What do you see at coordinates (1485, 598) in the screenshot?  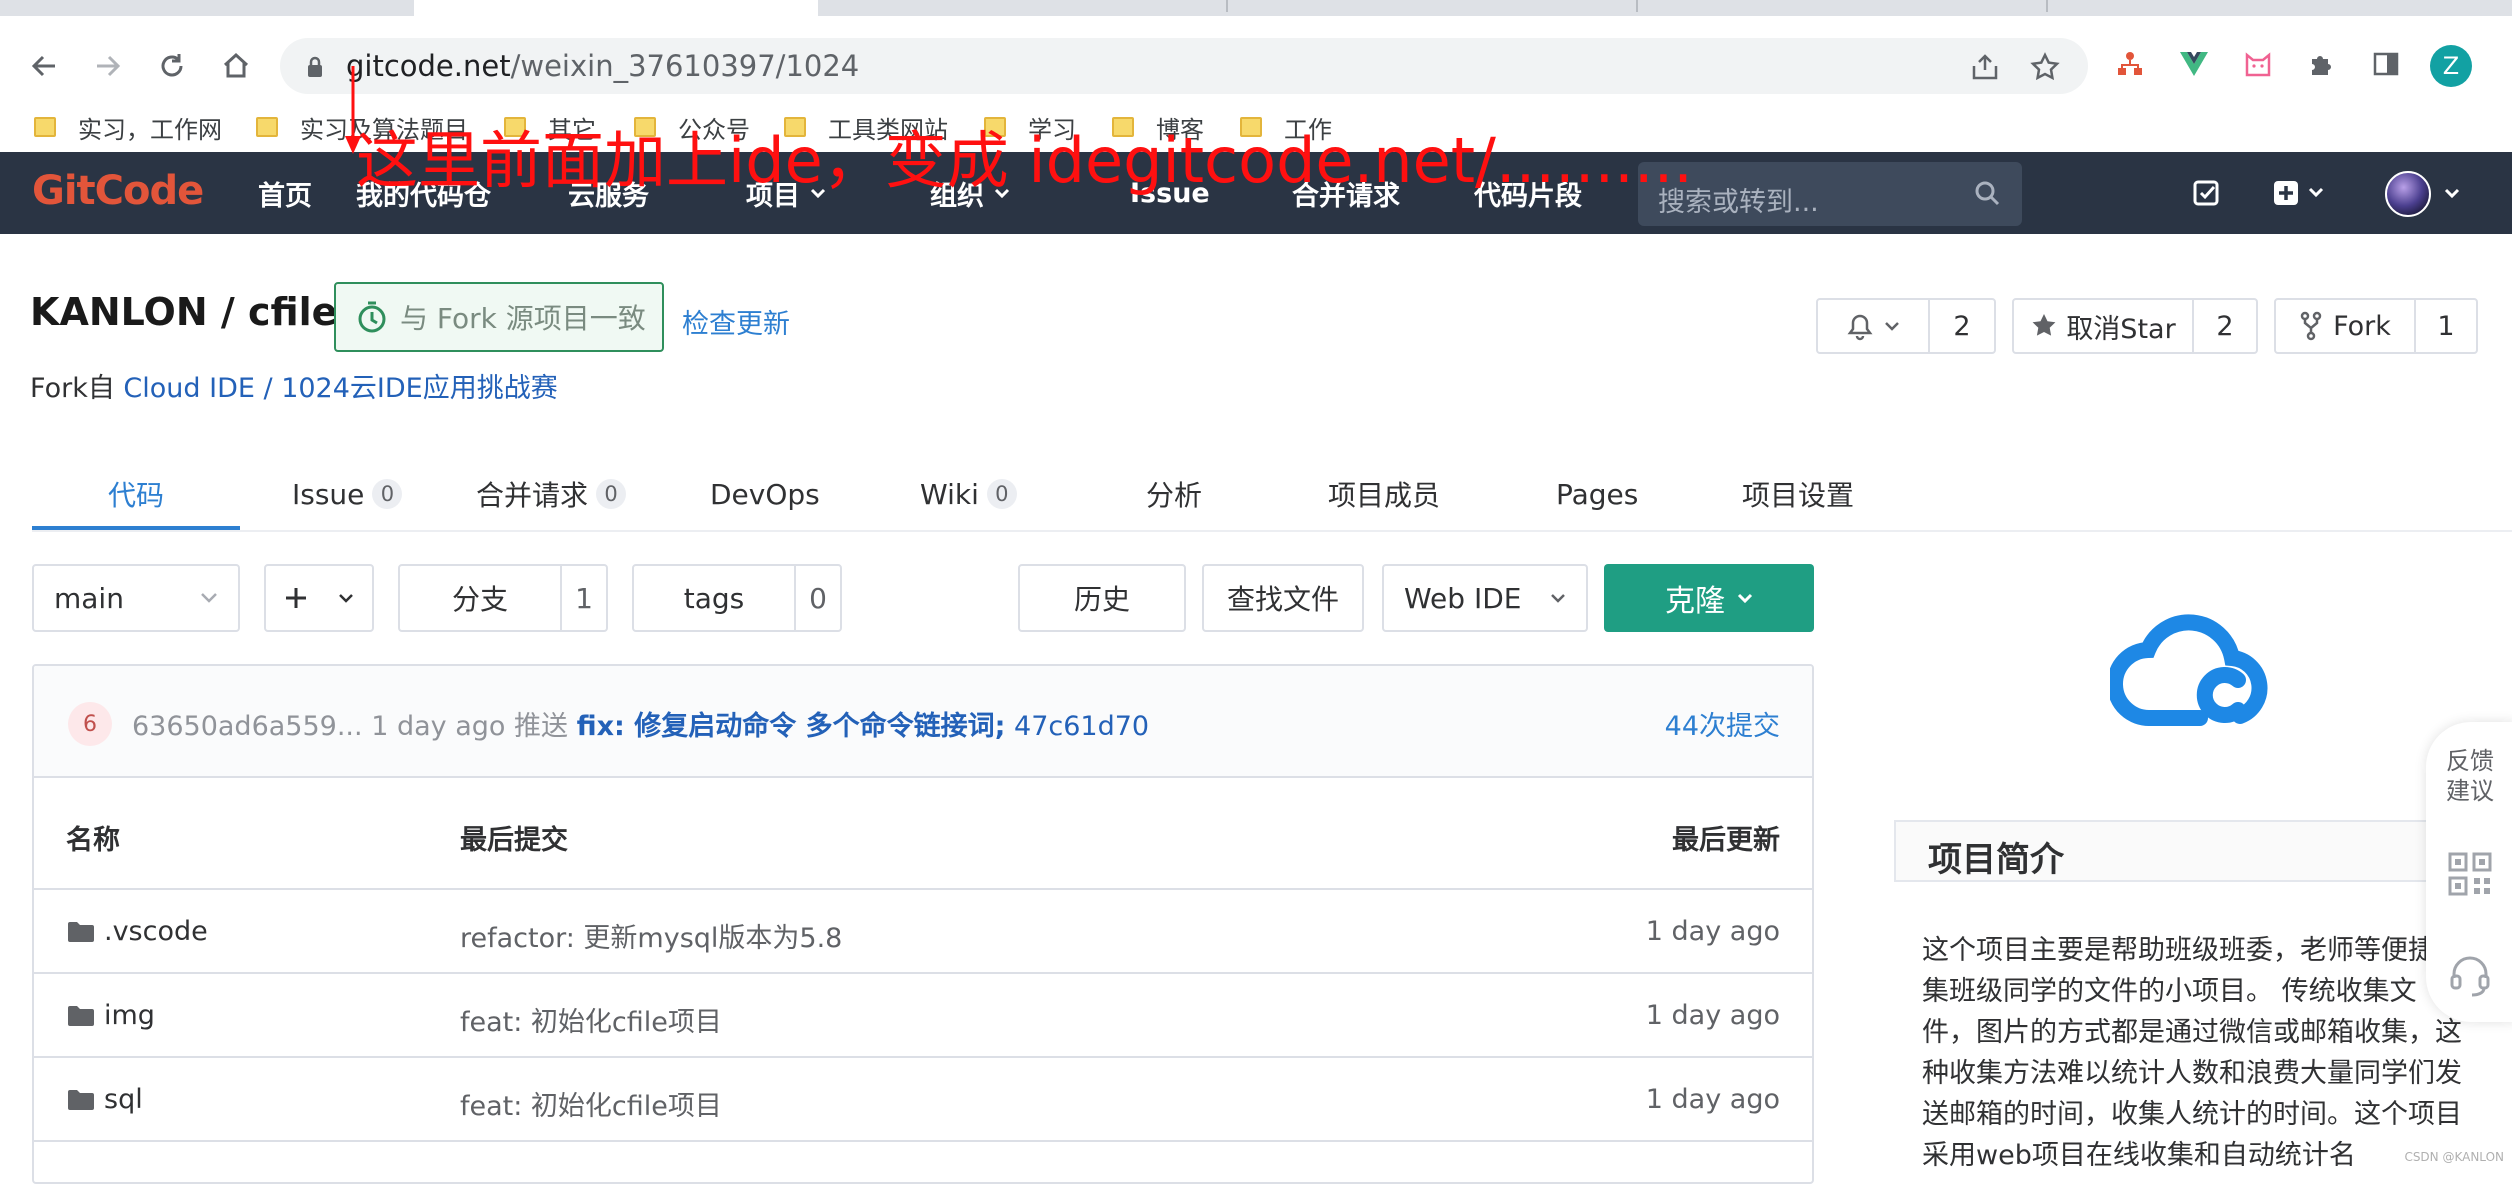 I see `web-ide-button: Web IDE` at bounding box center [1485, 598].